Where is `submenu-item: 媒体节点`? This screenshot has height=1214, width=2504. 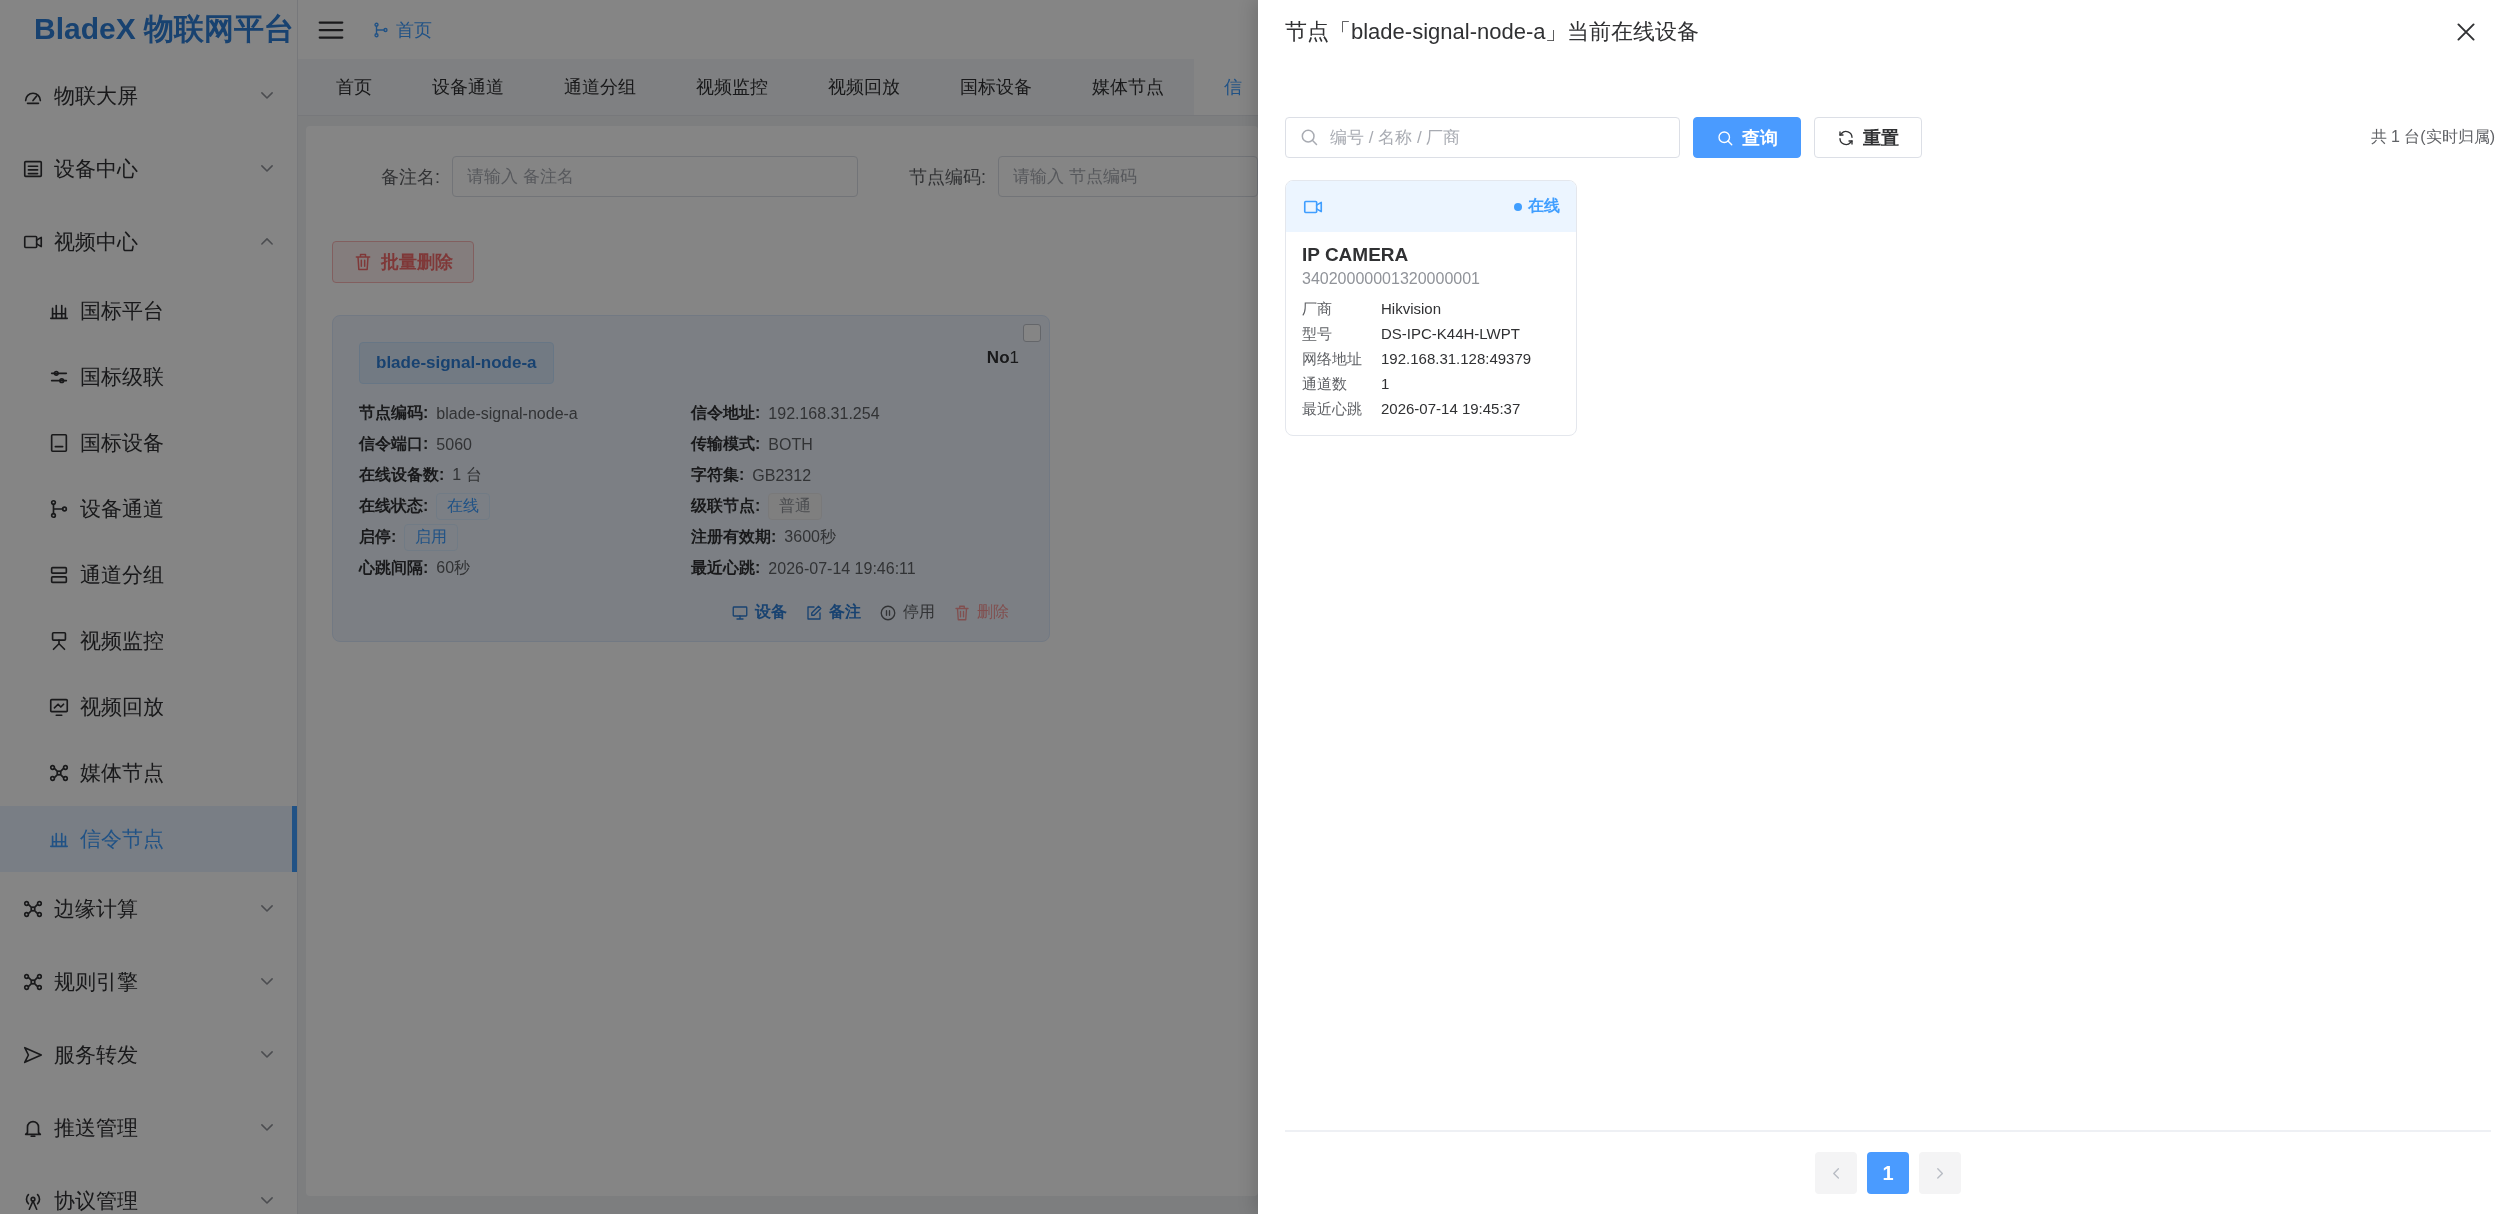
submenu-item: 媒体节点 is located at coordinates (148, 773).